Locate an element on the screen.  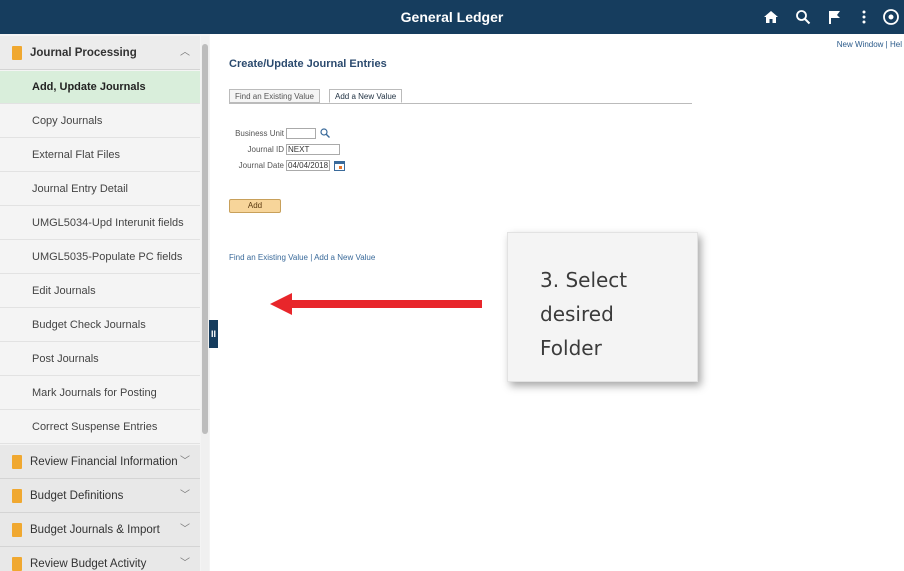
business-unit-label: Business Unit is located at coordinates (259, 133).